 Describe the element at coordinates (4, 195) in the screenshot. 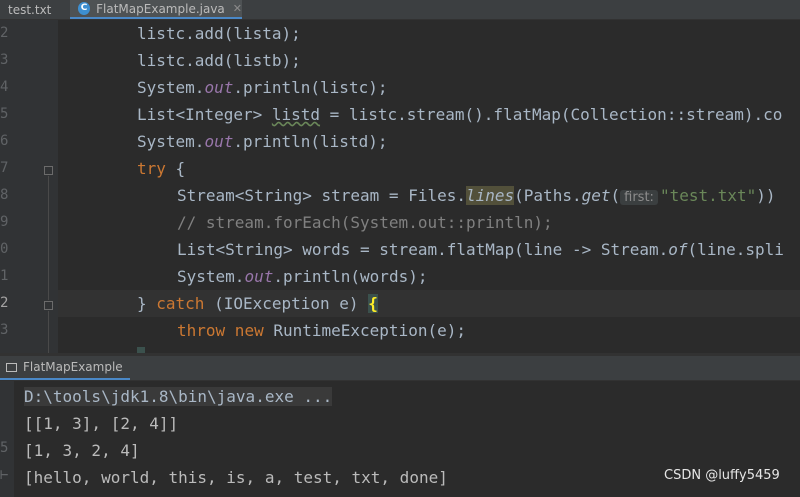

I see `line-number: 8` at that location.